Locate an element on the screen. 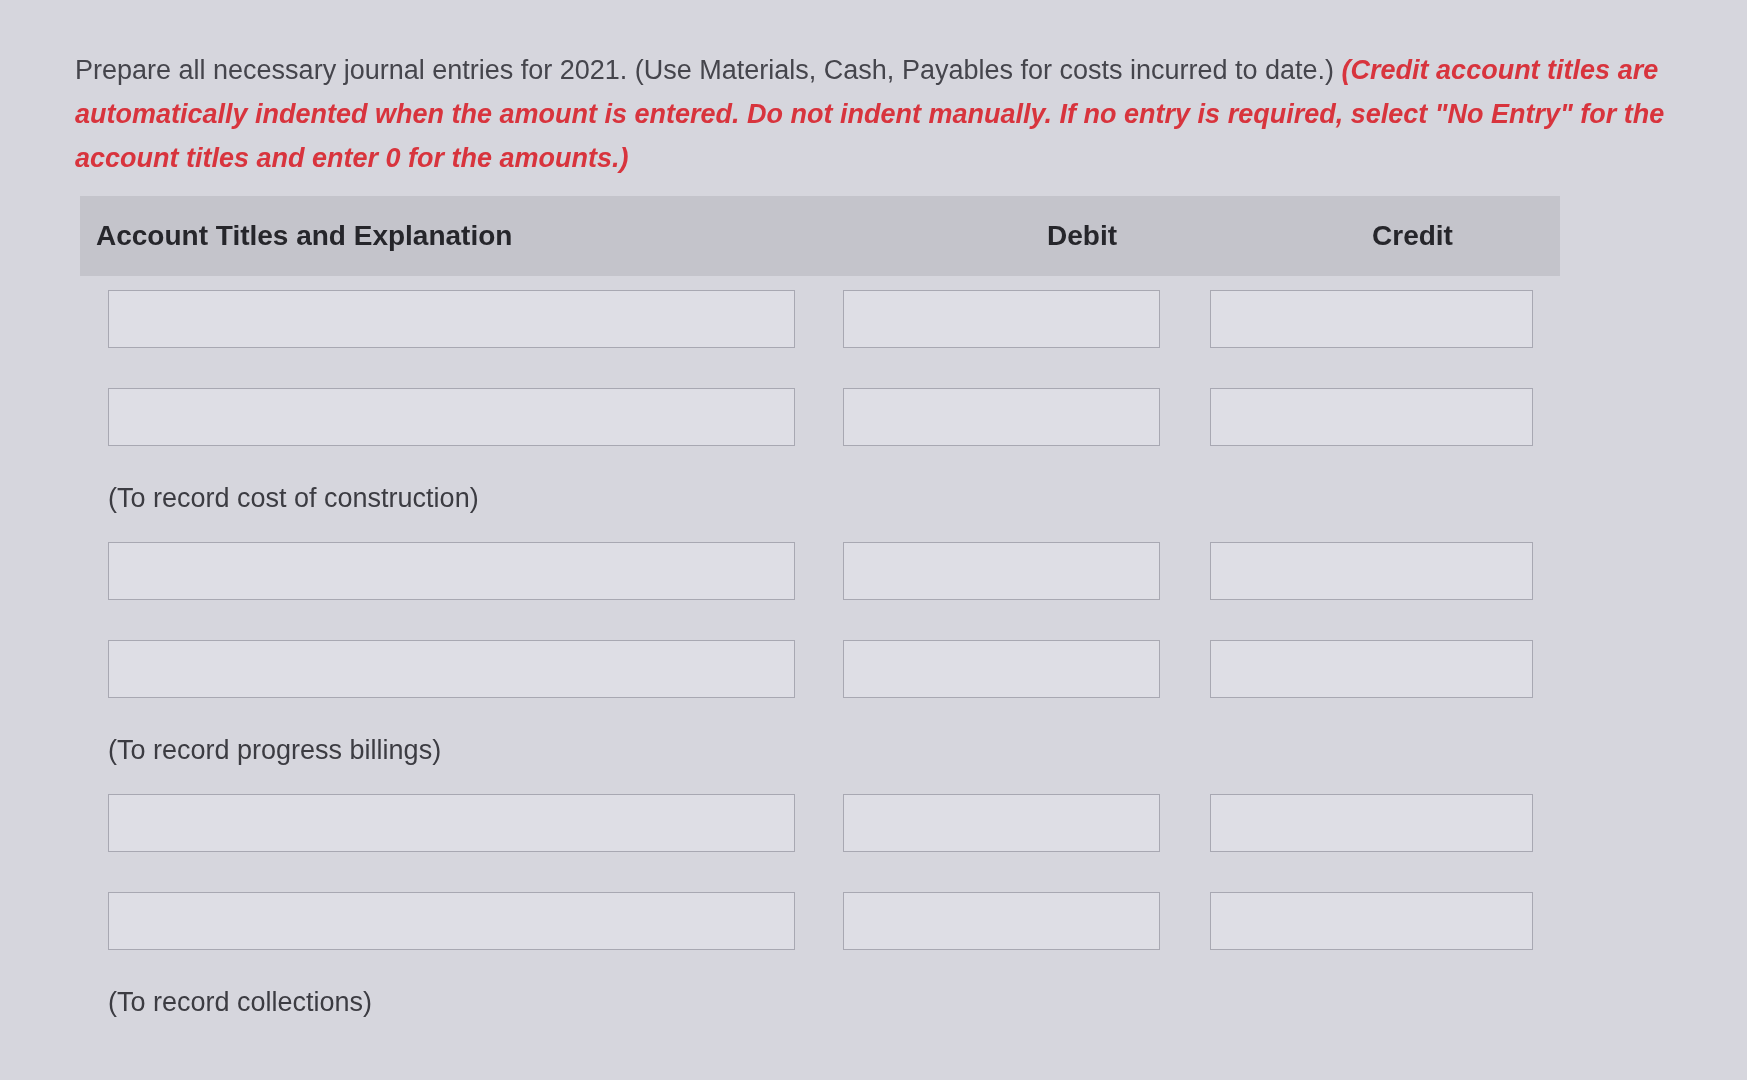 The height and width of the screenshot is (1080, 1747). column-header: Account Titles and Explanation is located at coordinates (304, 236).